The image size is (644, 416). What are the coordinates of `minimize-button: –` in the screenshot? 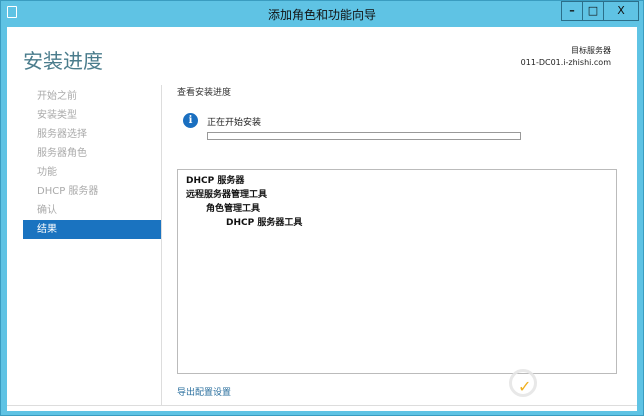 It's located at (572, 11).